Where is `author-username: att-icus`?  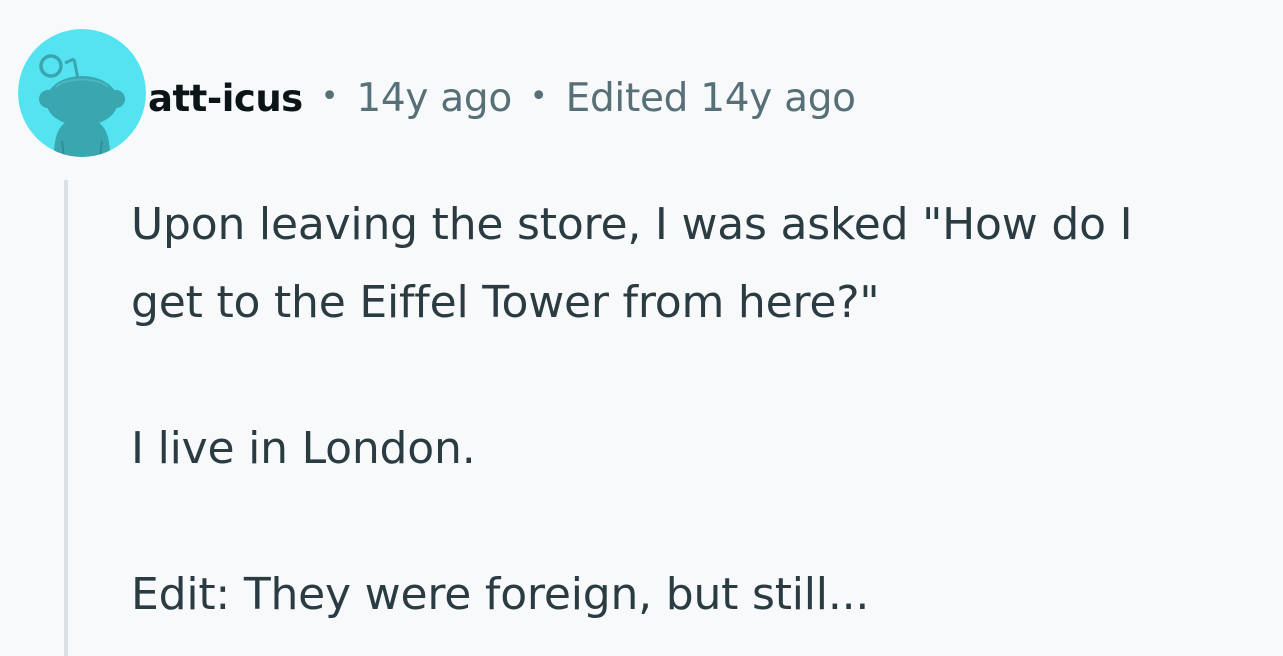
author-username: att-icus is located at coordinates (225, 98).